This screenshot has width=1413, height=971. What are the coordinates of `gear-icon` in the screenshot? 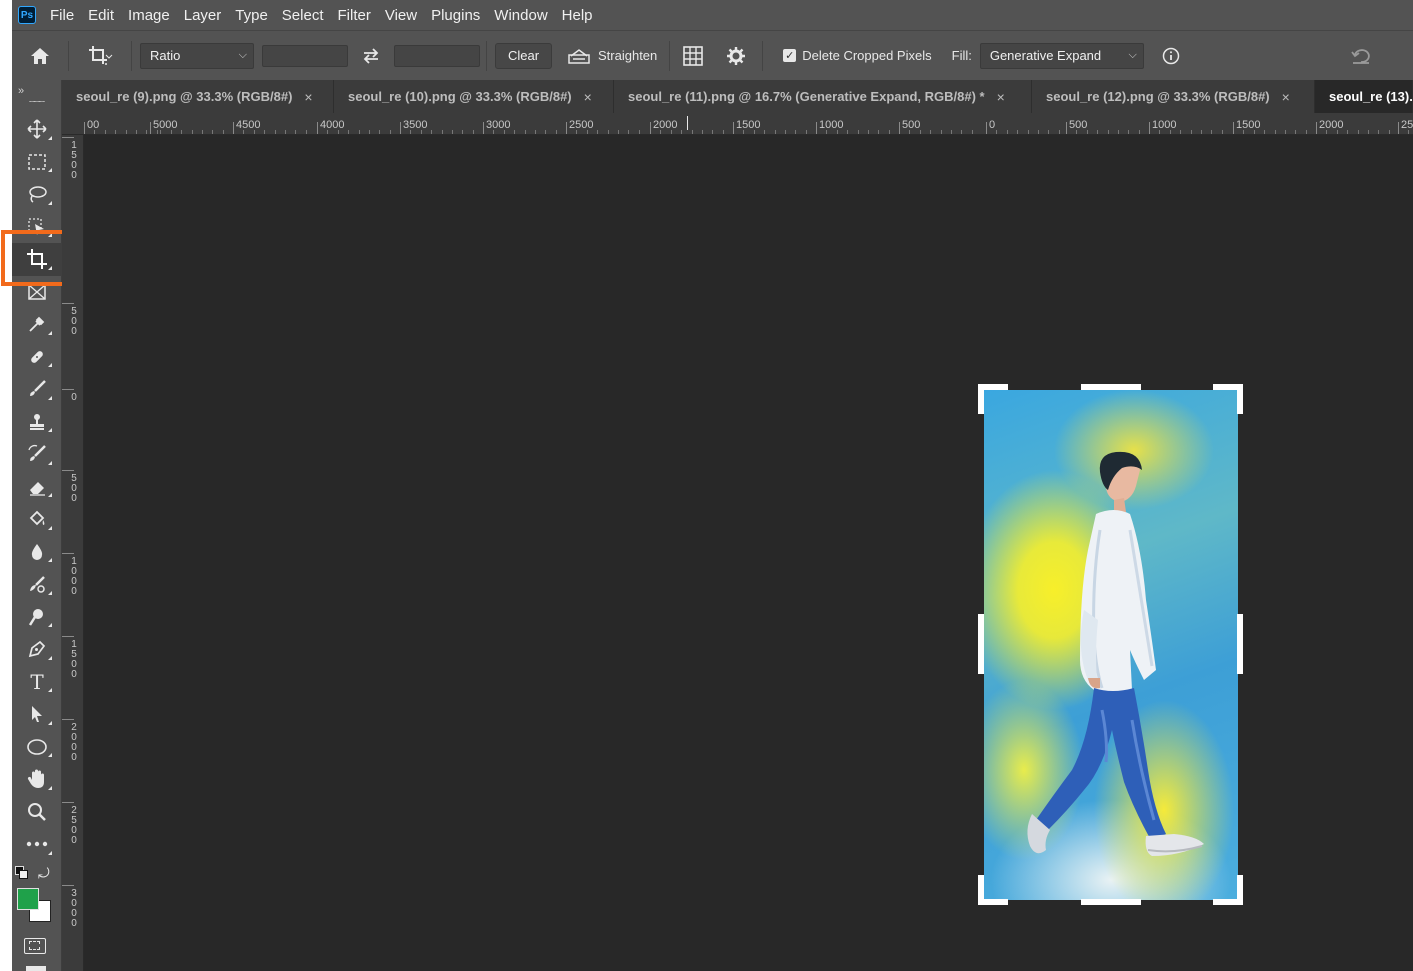 It's located at (736, 56).